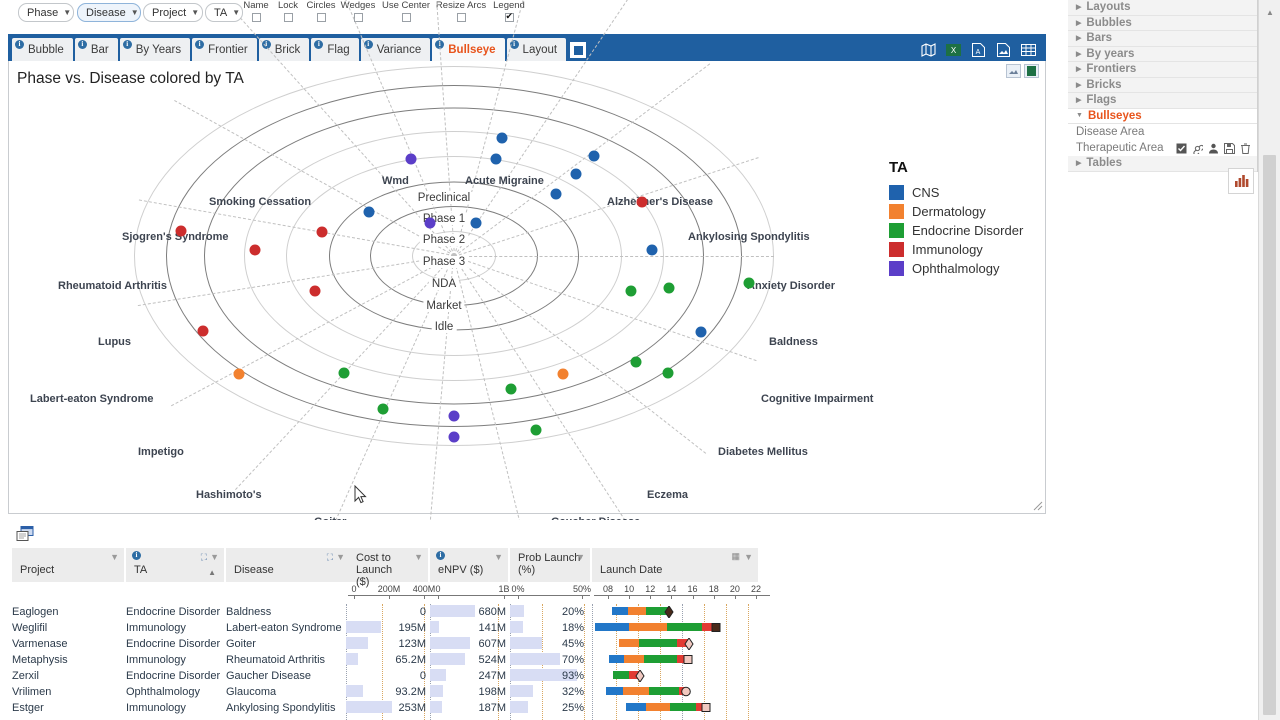  I want to click on column-header-ta: i ⛶ ▼ TA ▲, so click(175, 565).